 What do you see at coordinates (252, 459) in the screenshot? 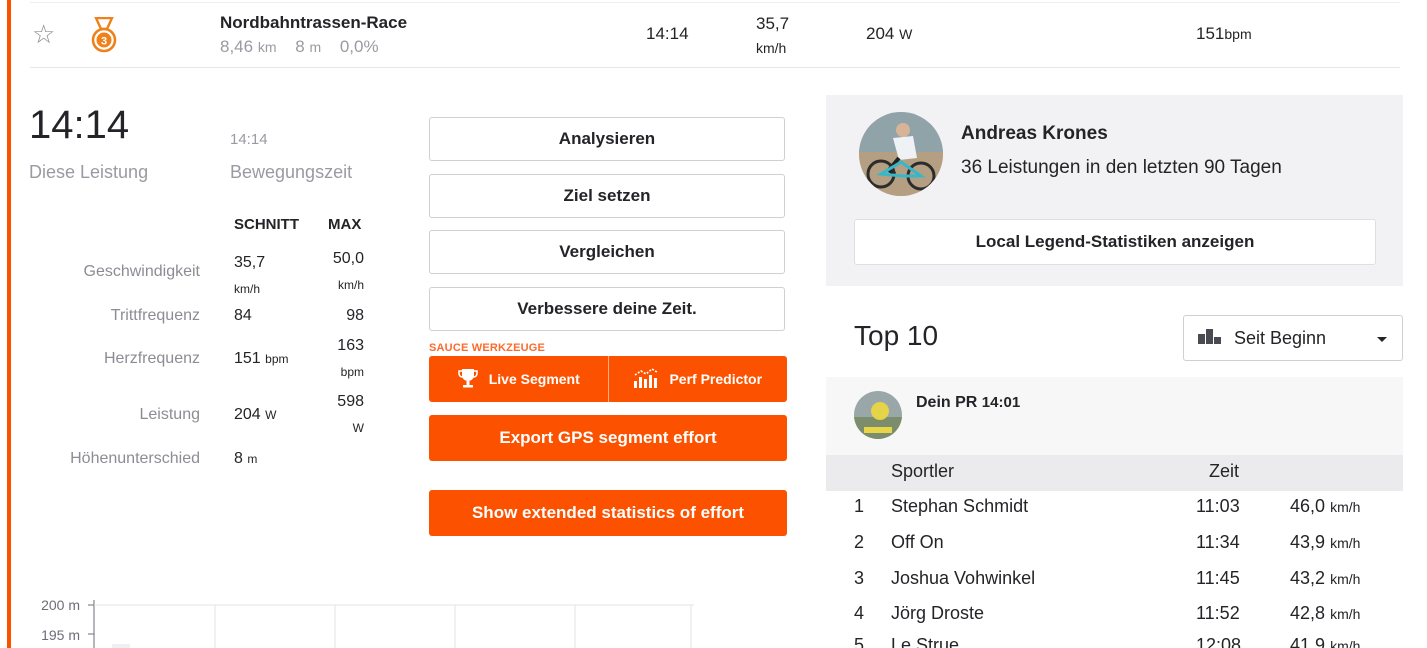
I see `stat-elev-unit: m` at bounding box center [252, 459].